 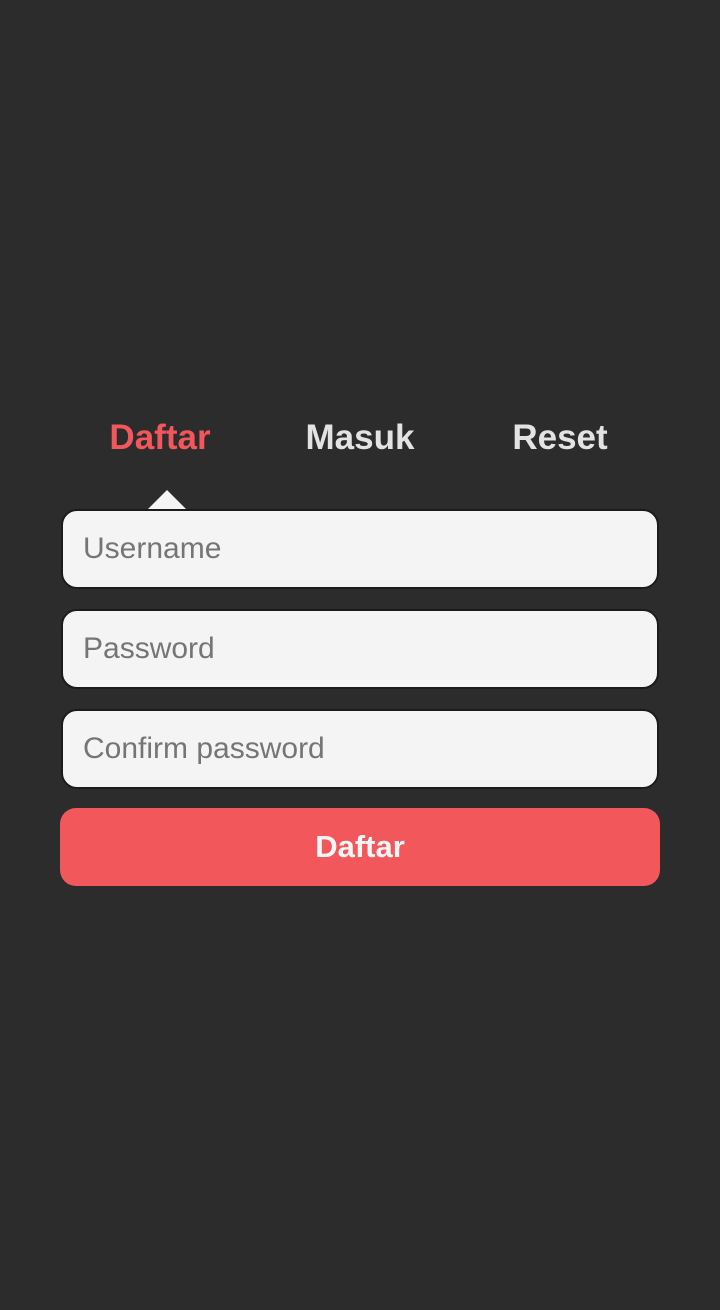 I want to click on auth-tabs: Daftar Masuk Reset, so click(x=360, y=438).